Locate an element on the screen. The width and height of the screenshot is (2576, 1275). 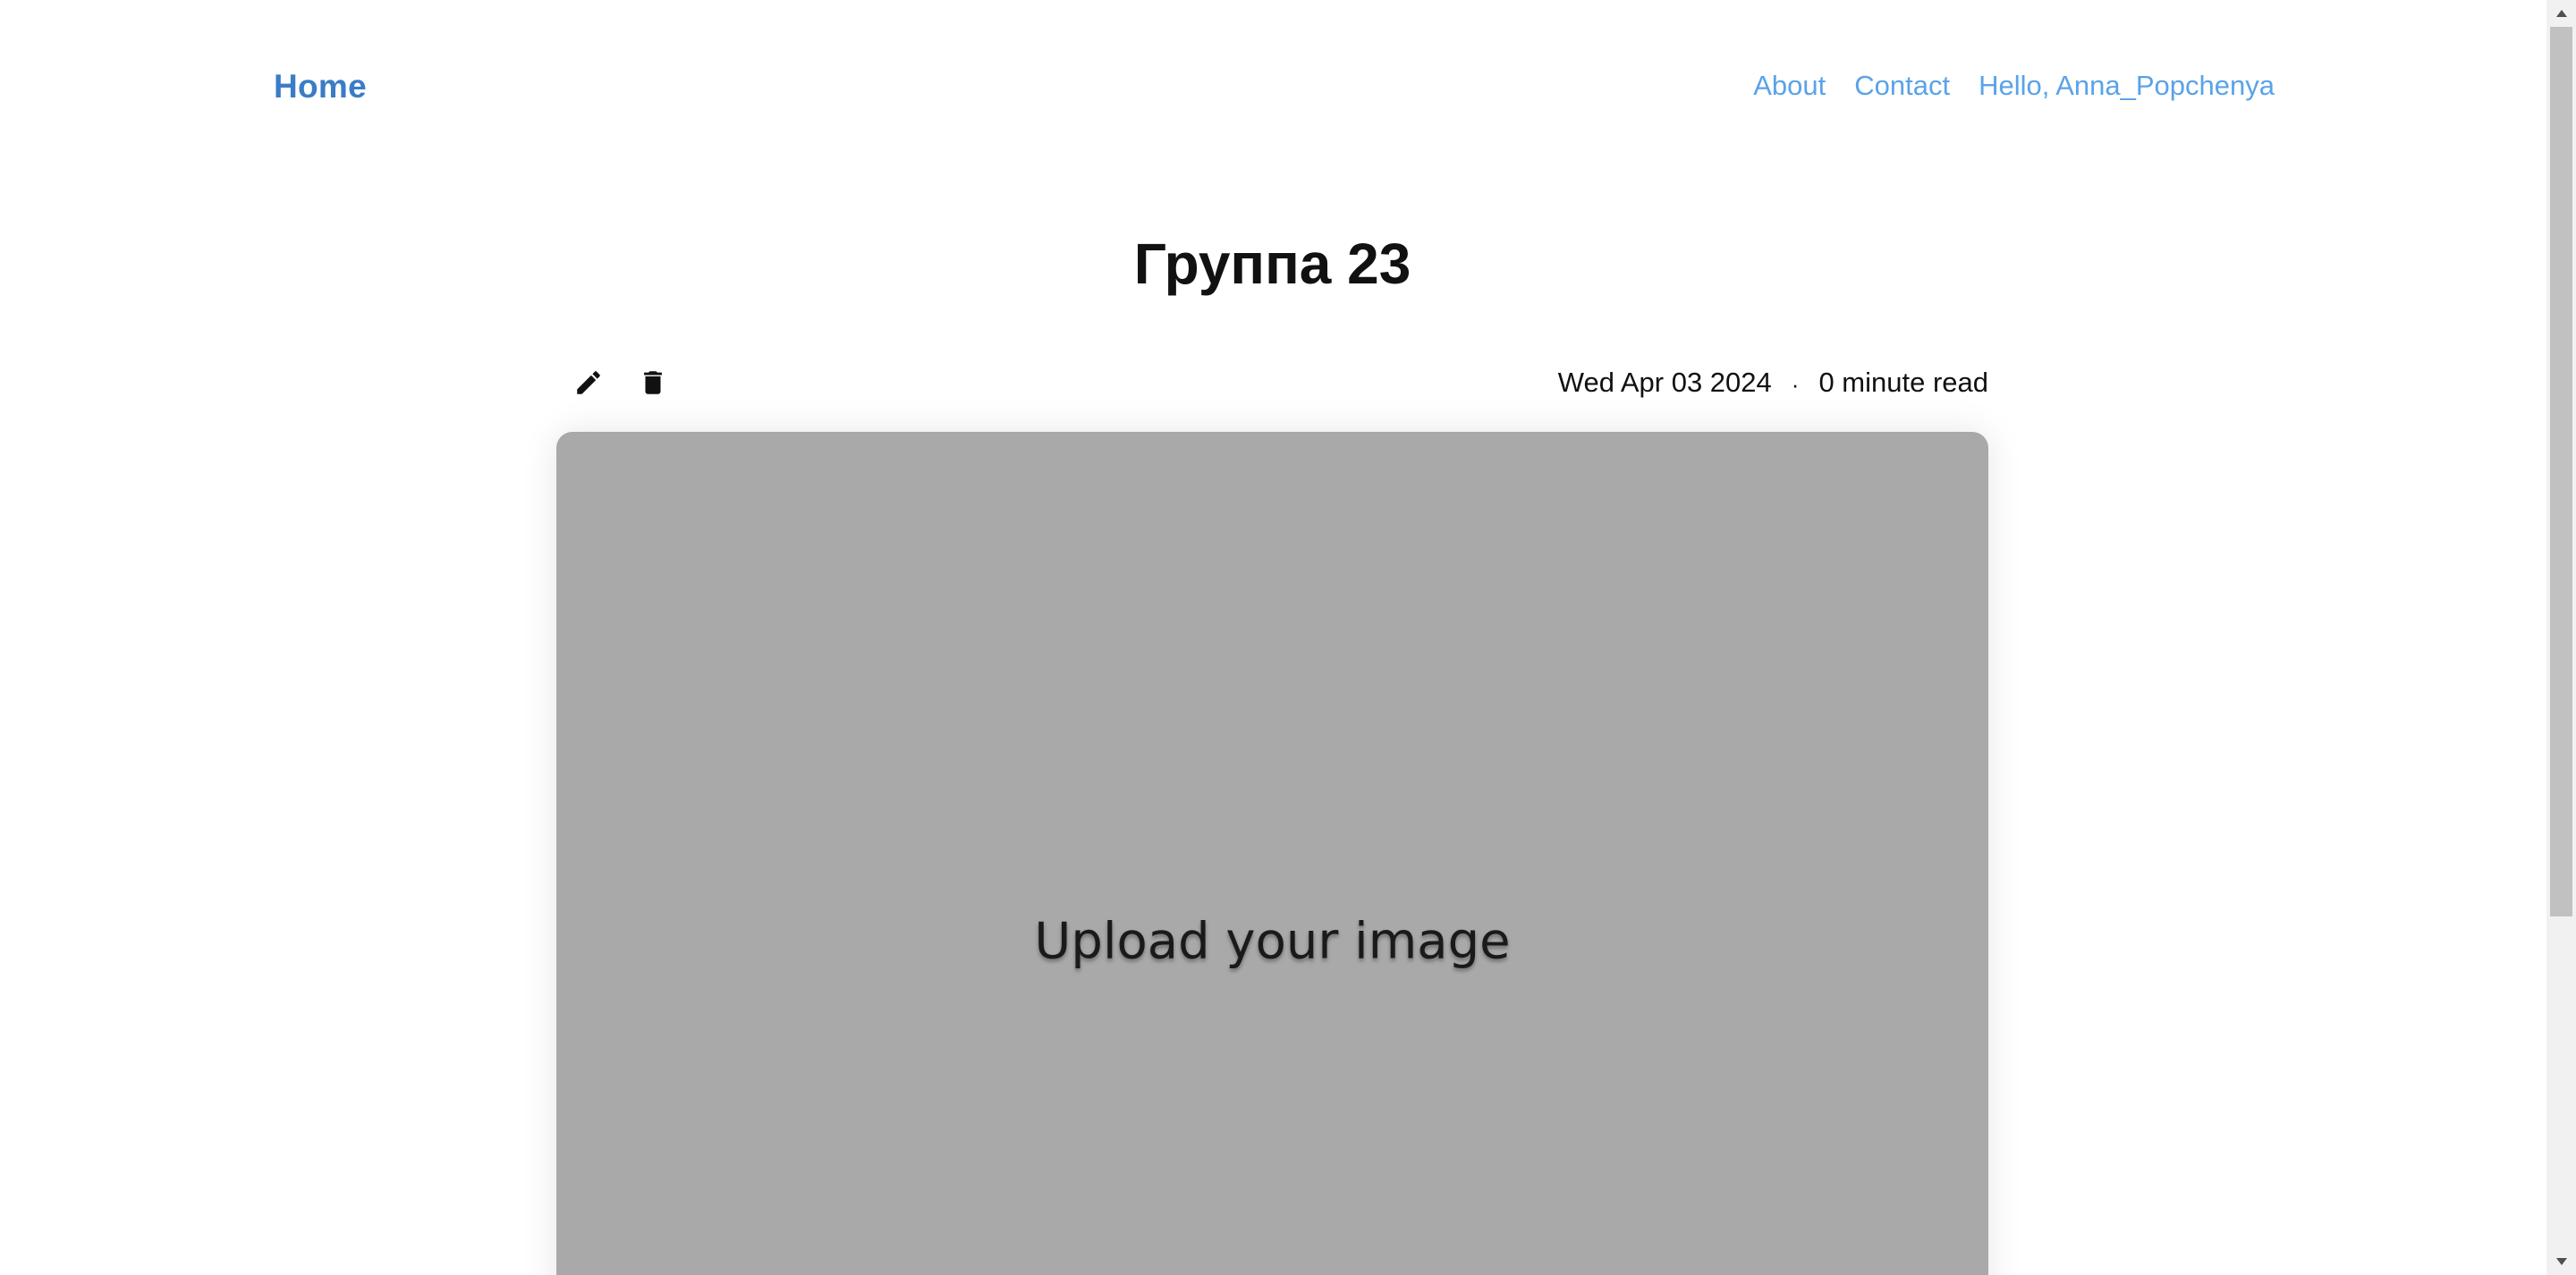
top-nav: About Contact Hello, Anna_Popchenya is located at coordinates (2014, 86).